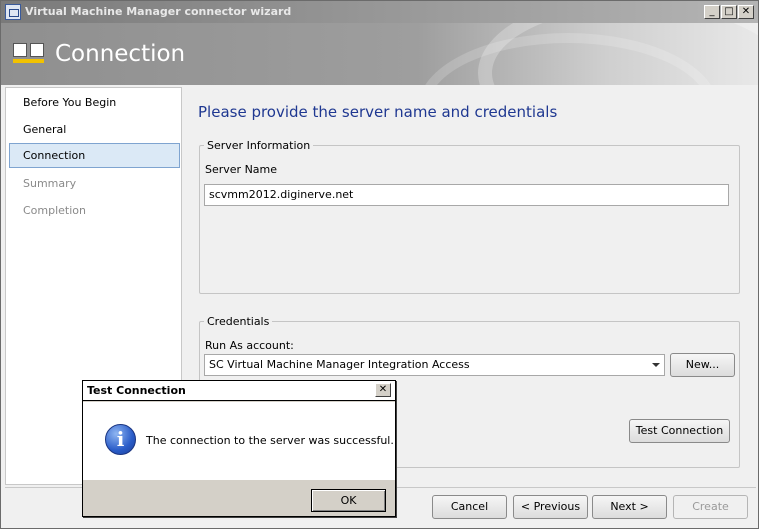 The width and height of the screenshot is (759, 529). I want to click on connection-icon, so click(30, 54).